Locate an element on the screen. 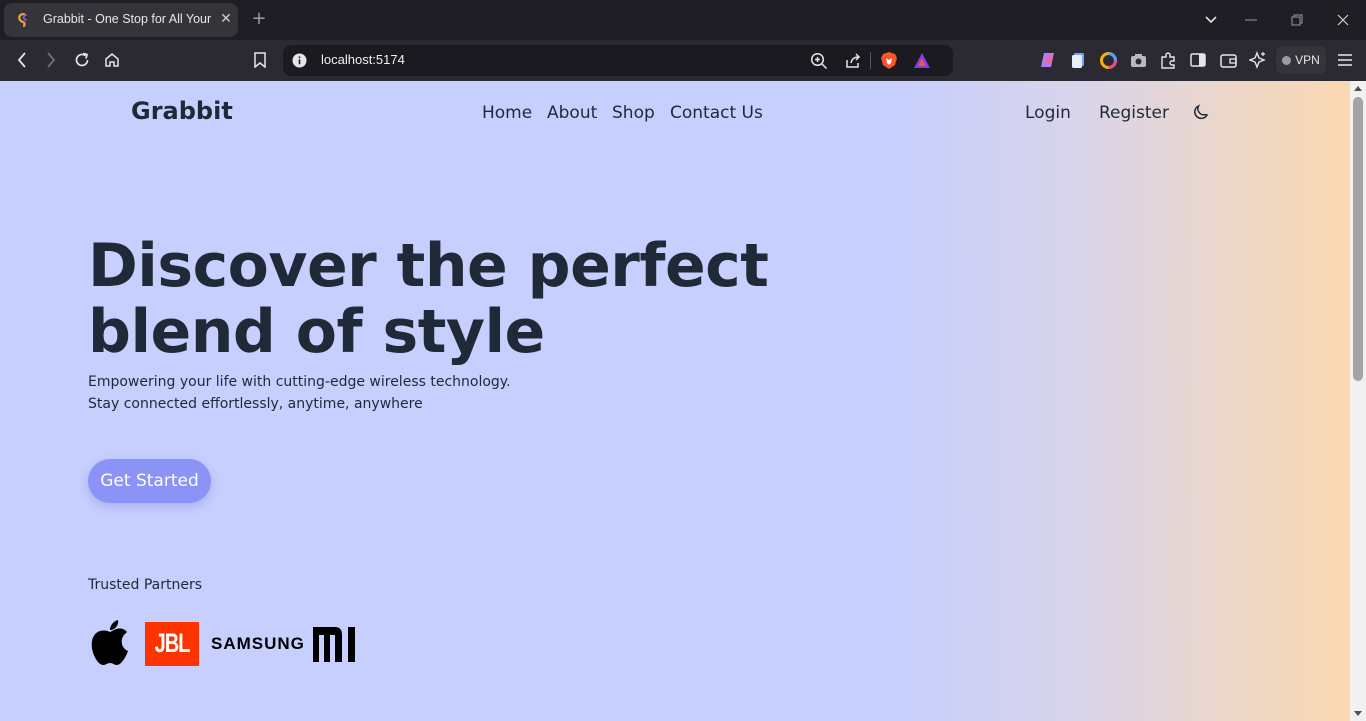 The image size is (1366, 721). share-icon is located at coordinates (853, 61).